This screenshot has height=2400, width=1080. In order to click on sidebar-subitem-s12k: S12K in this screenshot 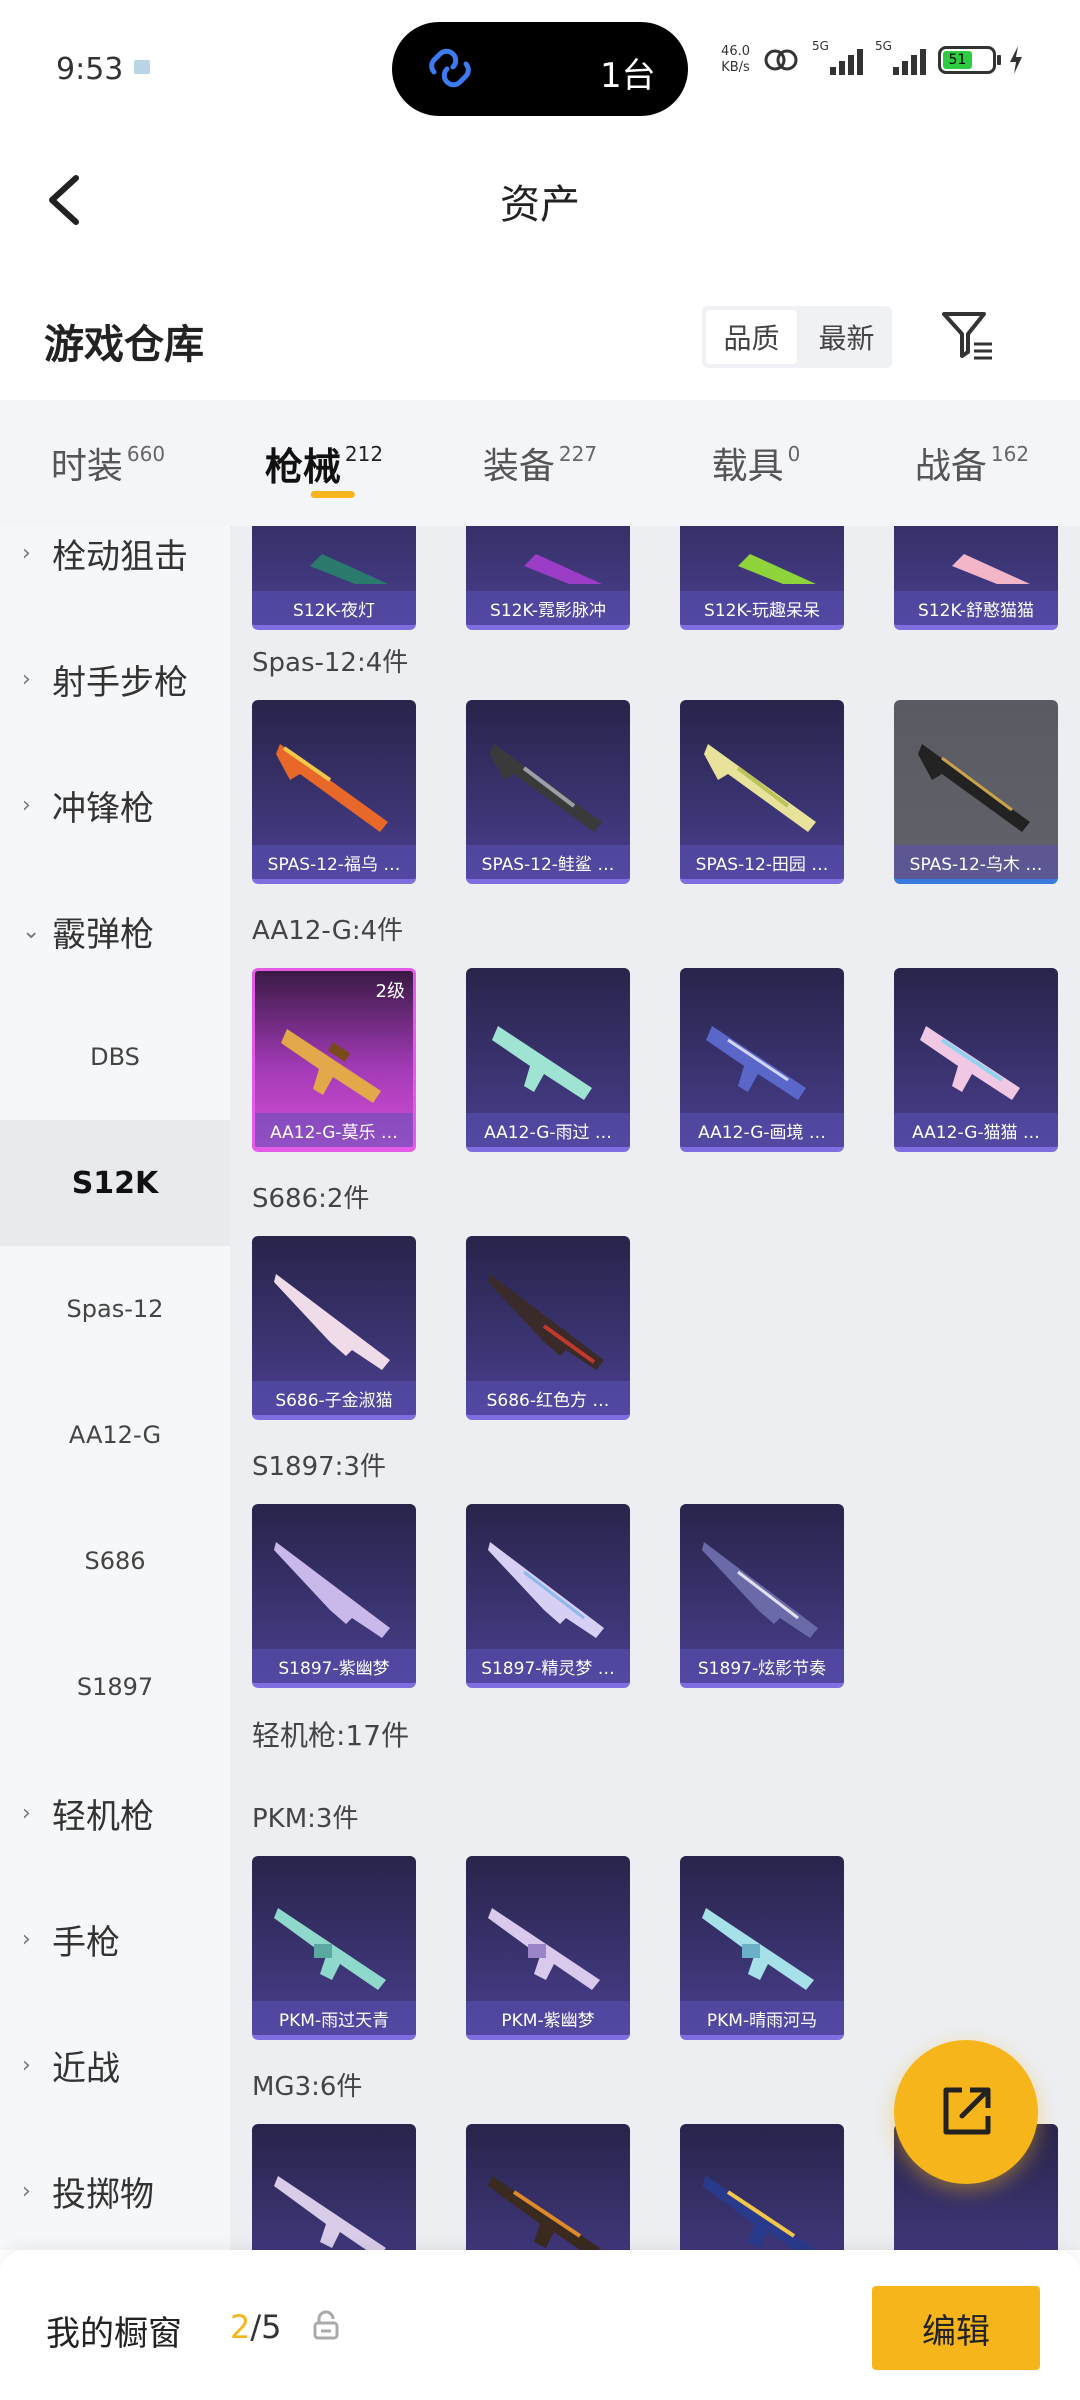, I will do `click(115, 1183)`.